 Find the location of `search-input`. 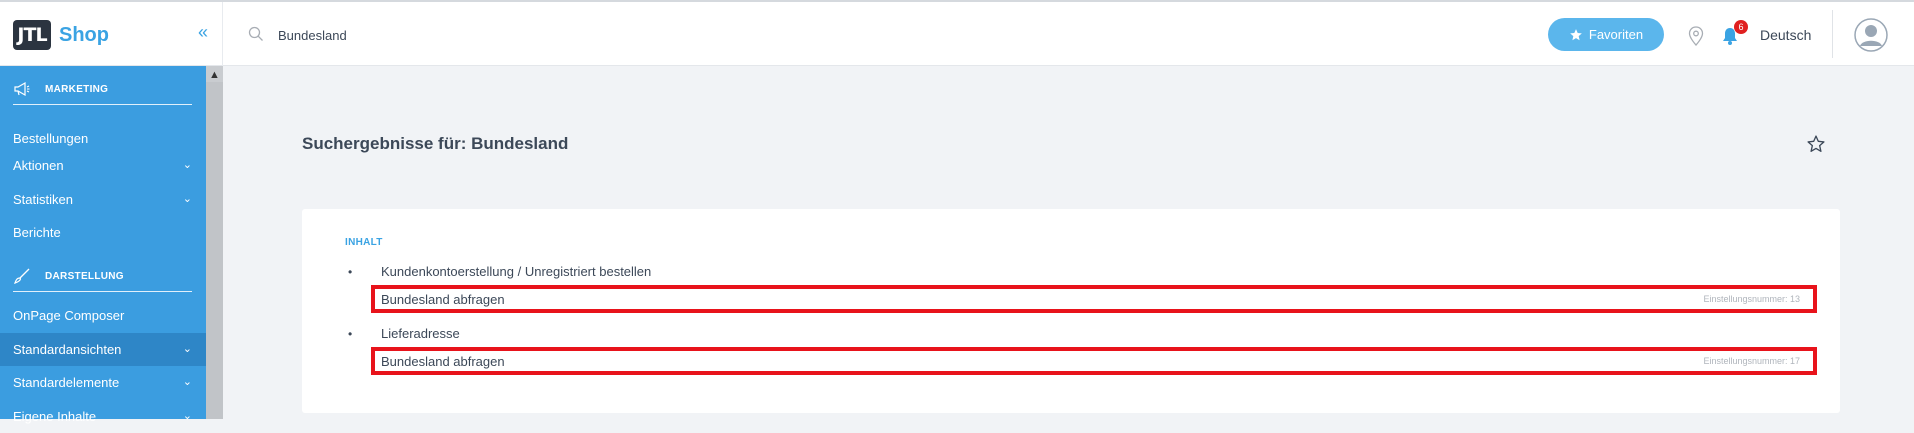

search-input is located at coordinates (528, 35).